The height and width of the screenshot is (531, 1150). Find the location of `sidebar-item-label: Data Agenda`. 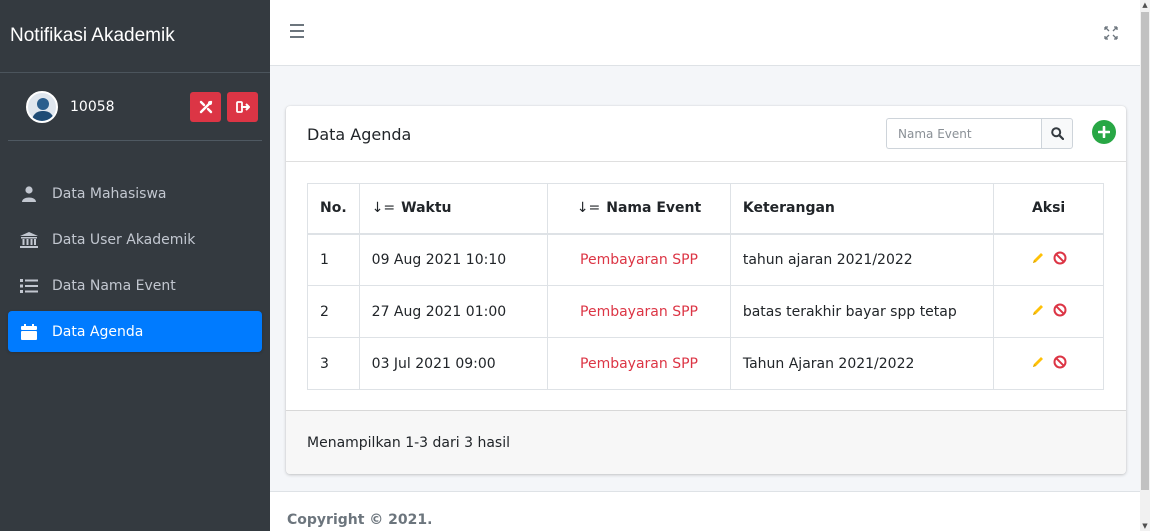

sidebar-item-label: Data Agenda is located at coordinates (98, 331).